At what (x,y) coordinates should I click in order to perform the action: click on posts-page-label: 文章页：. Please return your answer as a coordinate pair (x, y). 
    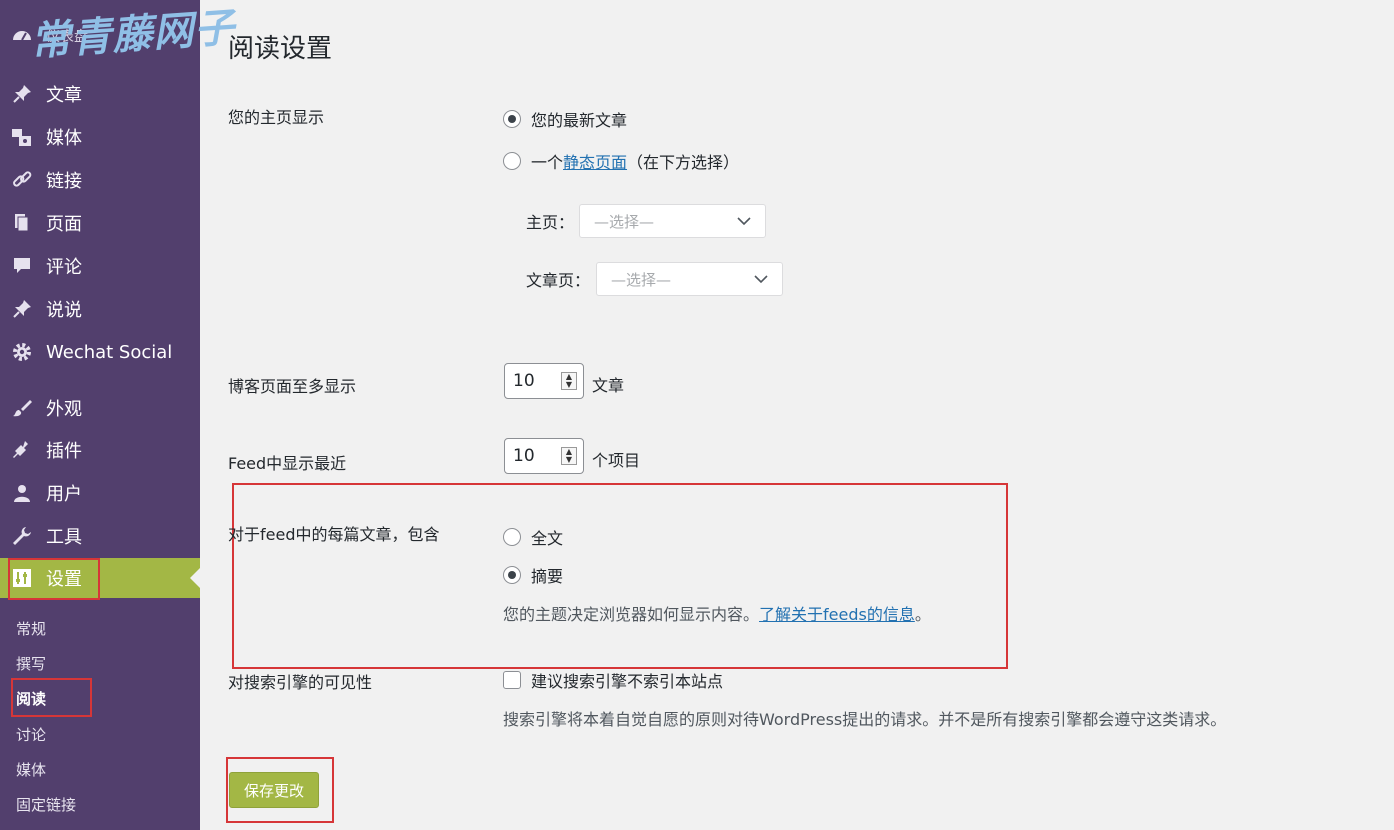
    Looking at the image, I should click on (558, 280).